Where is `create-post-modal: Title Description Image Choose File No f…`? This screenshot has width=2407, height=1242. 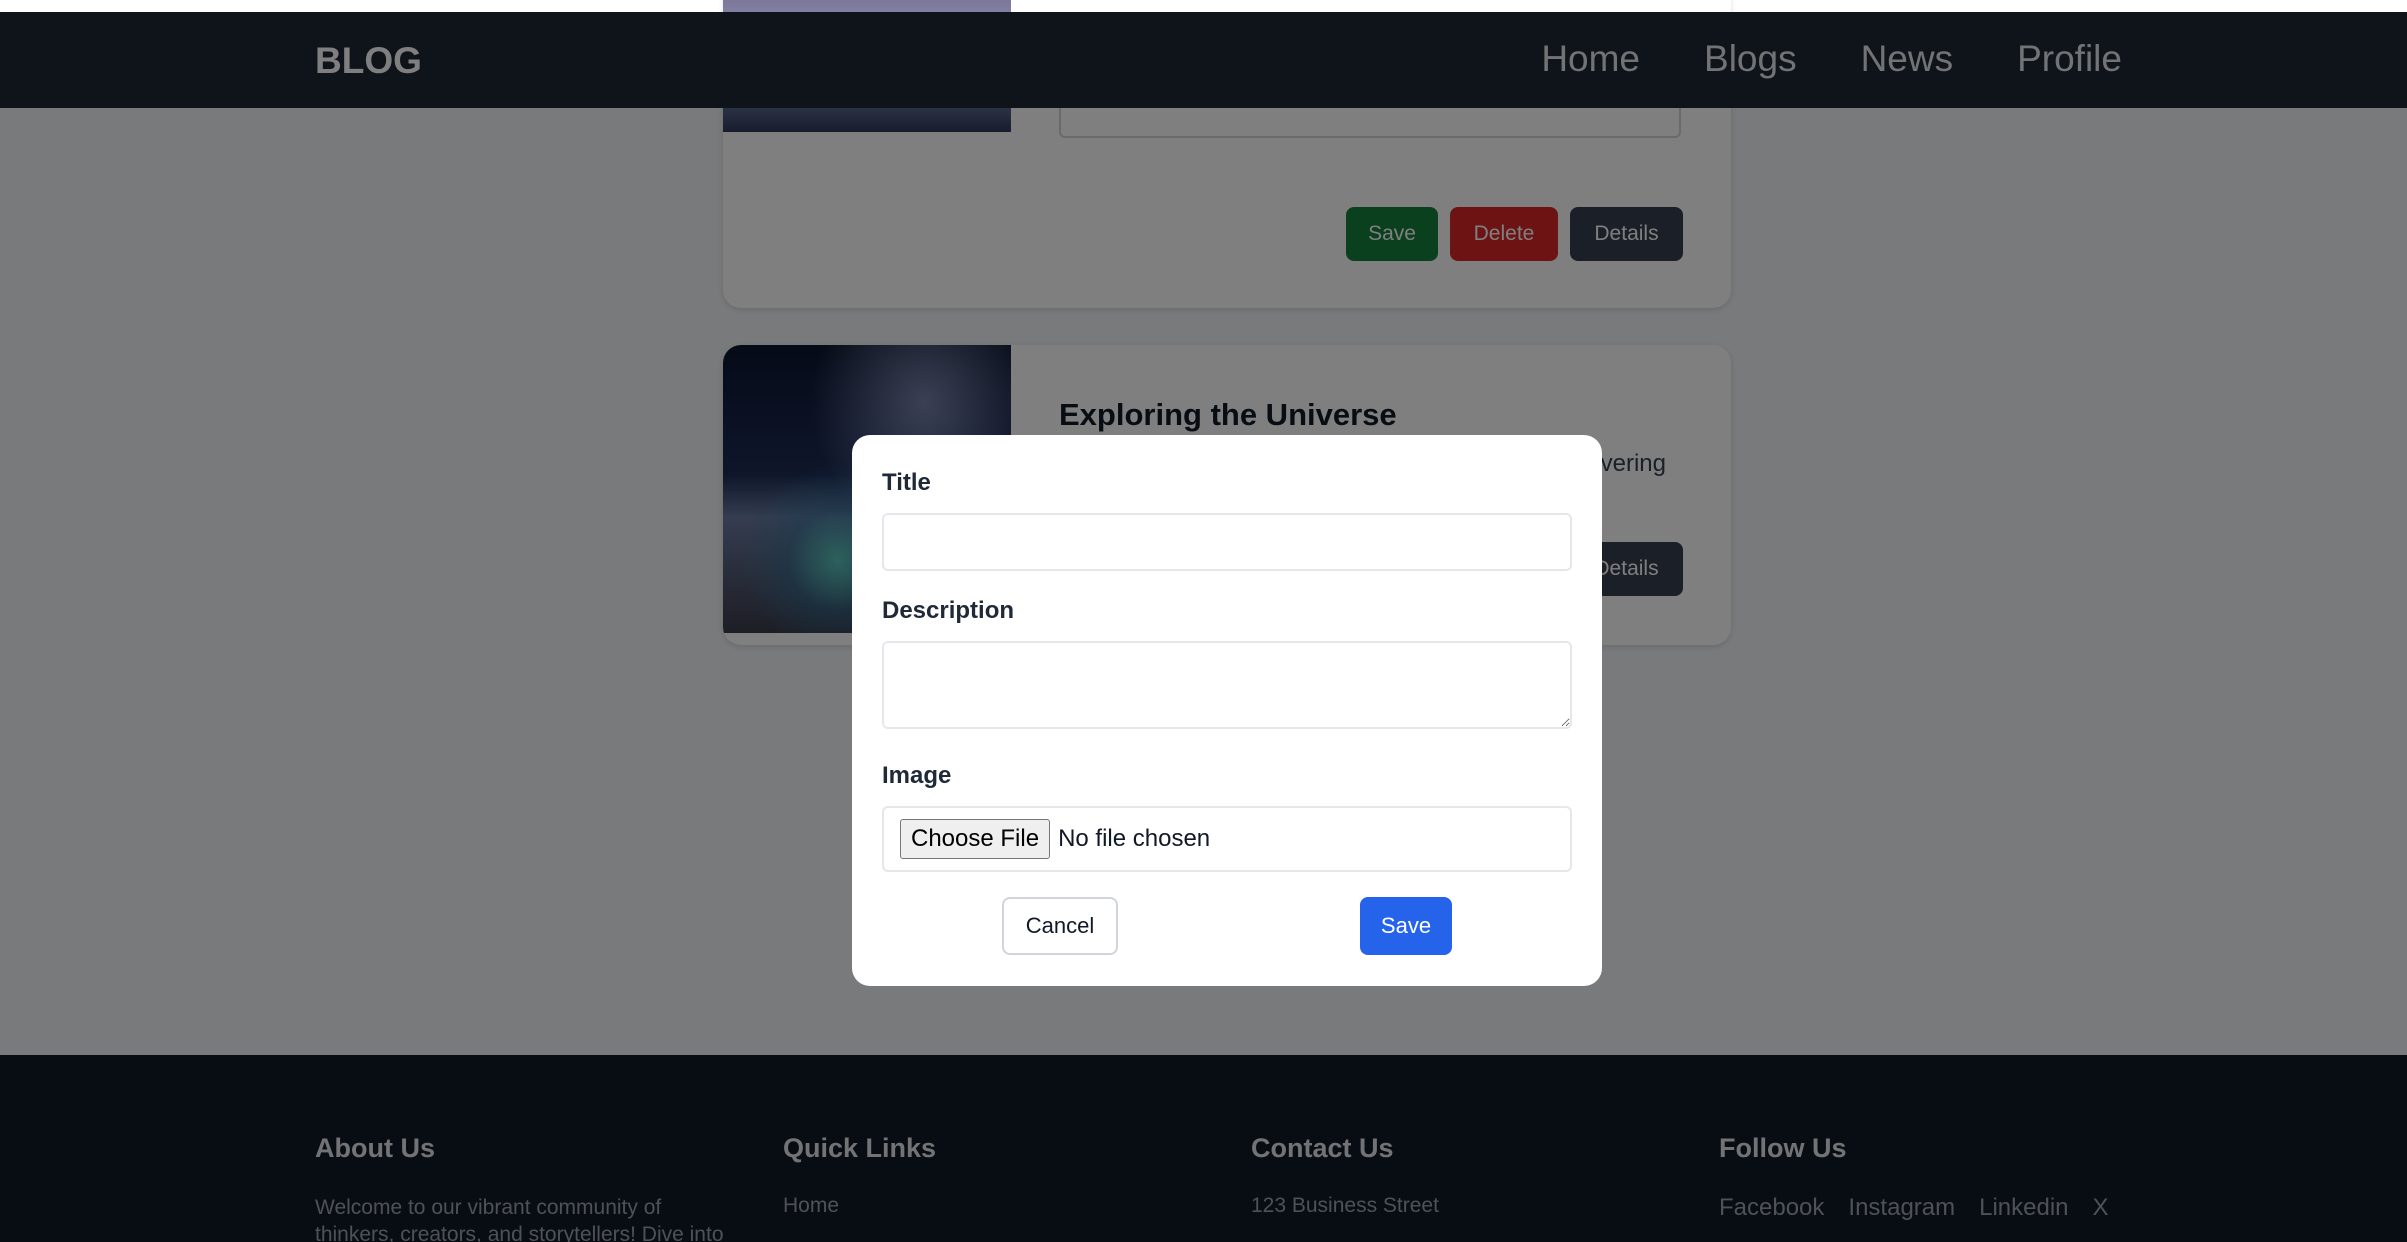 create-post-modal: Title Description Image Choose File No f… is located at coordinates (1227, 710).